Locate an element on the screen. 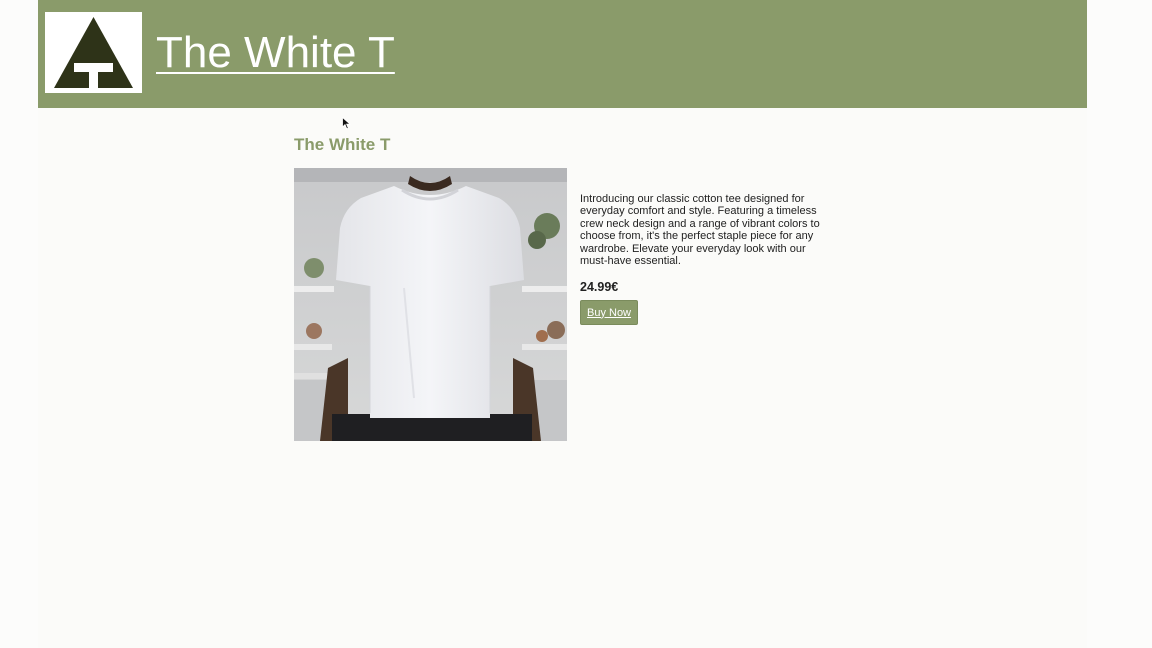 The width and height of the screenshot is (1152, 648). site-logo-link is located at coordinates (93, 52).